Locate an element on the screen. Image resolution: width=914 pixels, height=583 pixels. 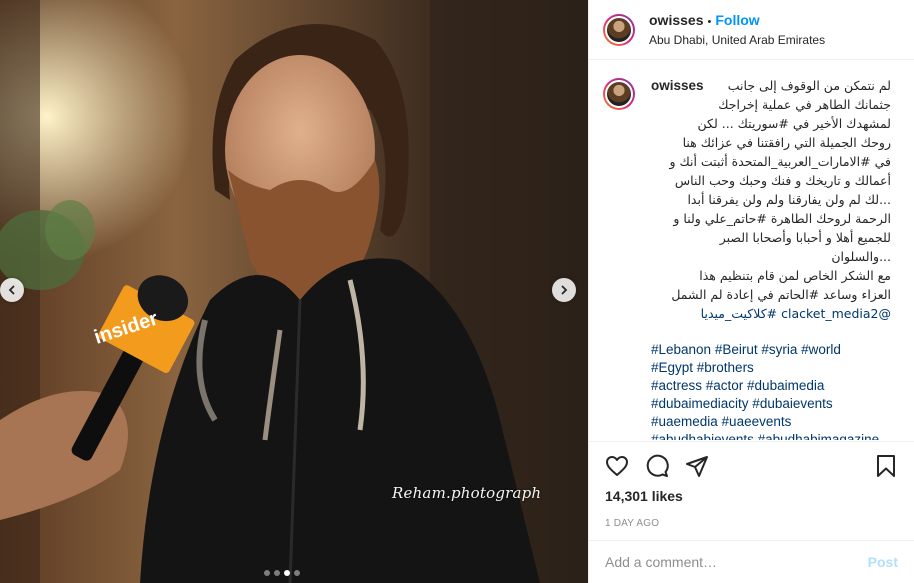
bookmark-icon is located at coordinates (886, 466).